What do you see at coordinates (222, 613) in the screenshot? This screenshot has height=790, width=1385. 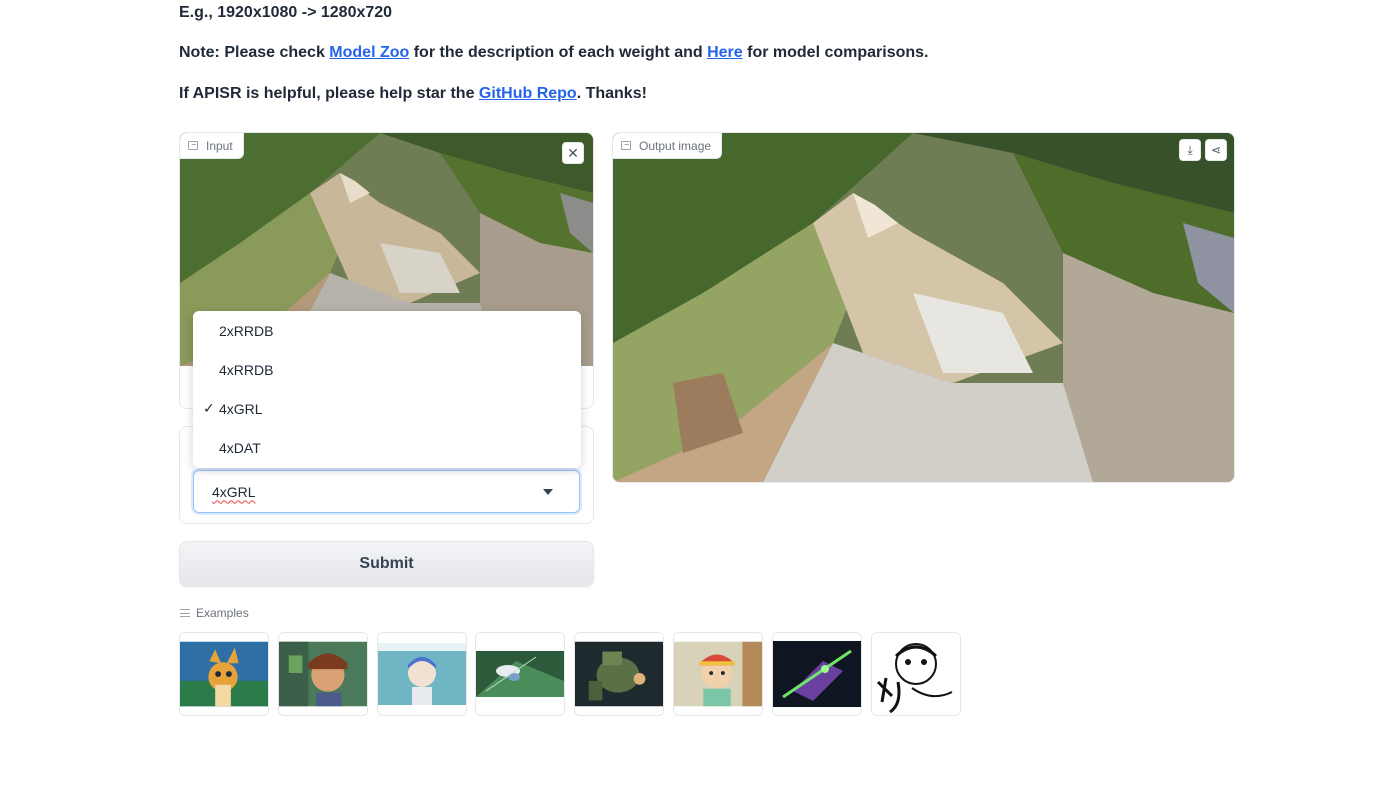 I see `examples-label-text: Examples` at bounding box center [222, 613].